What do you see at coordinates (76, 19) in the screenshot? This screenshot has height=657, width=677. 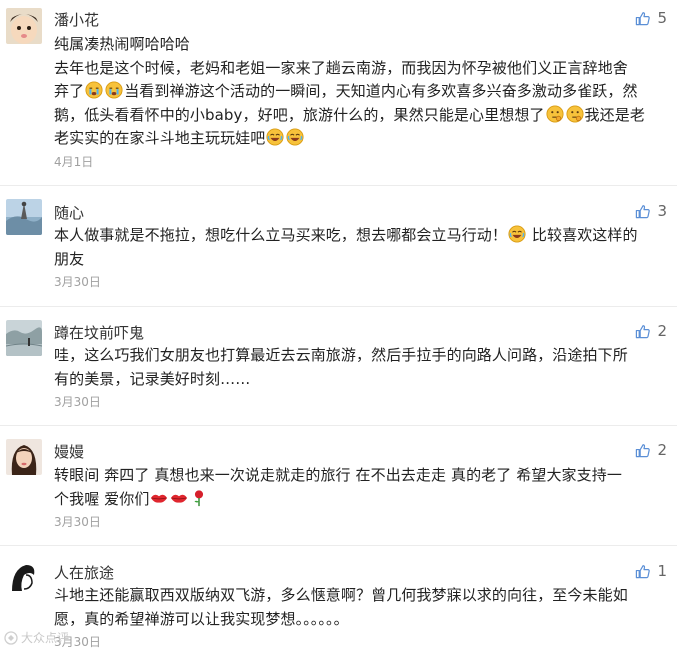 I see `user-name: 潘小花` at bounding box center [76, 19].